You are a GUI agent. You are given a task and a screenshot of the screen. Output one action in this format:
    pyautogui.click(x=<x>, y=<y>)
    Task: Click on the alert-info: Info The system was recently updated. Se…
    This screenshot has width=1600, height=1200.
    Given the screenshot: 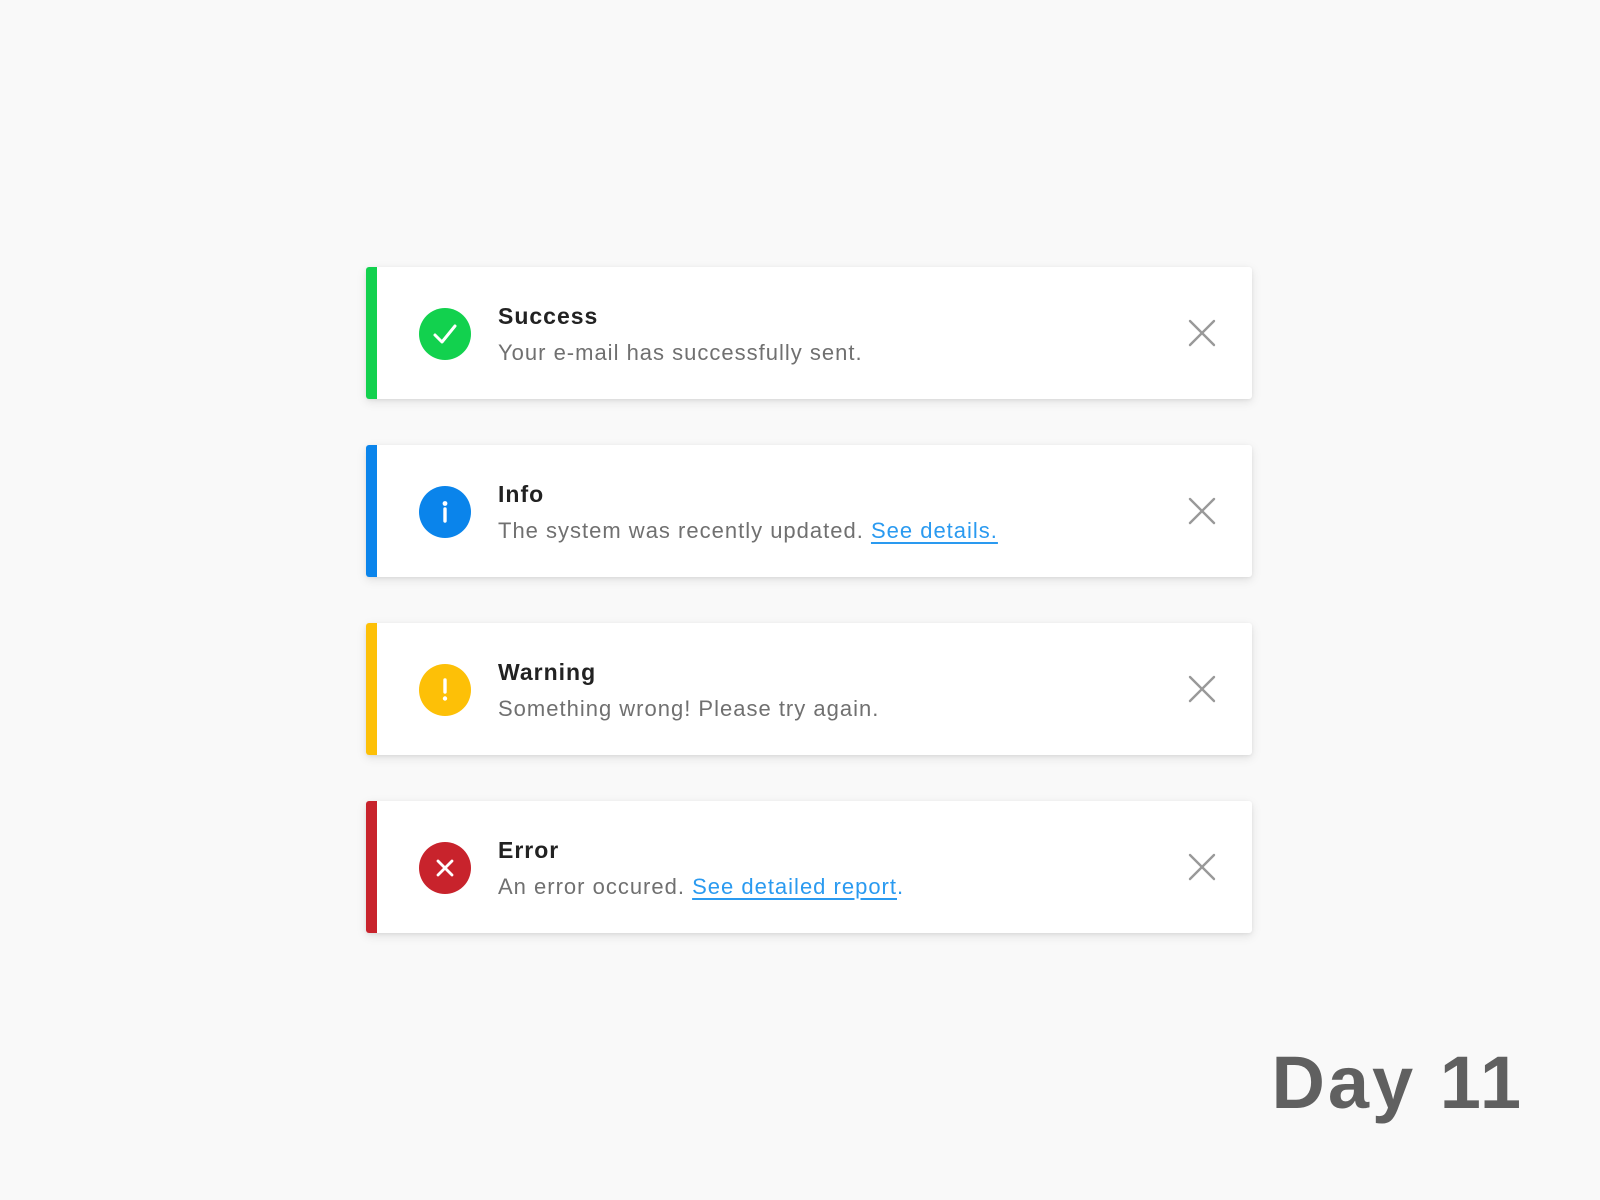 What is the action you would take?
    pyautogui.click(x=809, y=511)
    